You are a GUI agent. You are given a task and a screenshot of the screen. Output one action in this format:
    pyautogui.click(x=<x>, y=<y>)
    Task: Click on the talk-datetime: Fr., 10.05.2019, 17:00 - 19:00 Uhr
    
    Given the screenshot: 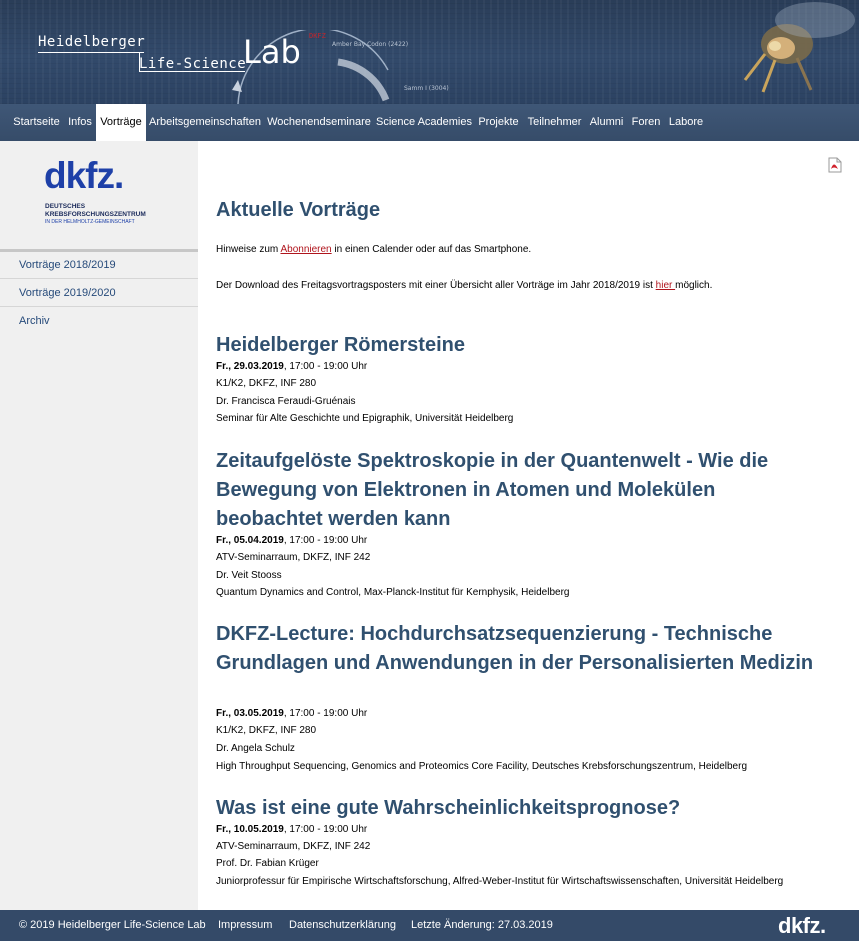 What is the action you would take?
    pyautogui.click(x=291, y=829)
    